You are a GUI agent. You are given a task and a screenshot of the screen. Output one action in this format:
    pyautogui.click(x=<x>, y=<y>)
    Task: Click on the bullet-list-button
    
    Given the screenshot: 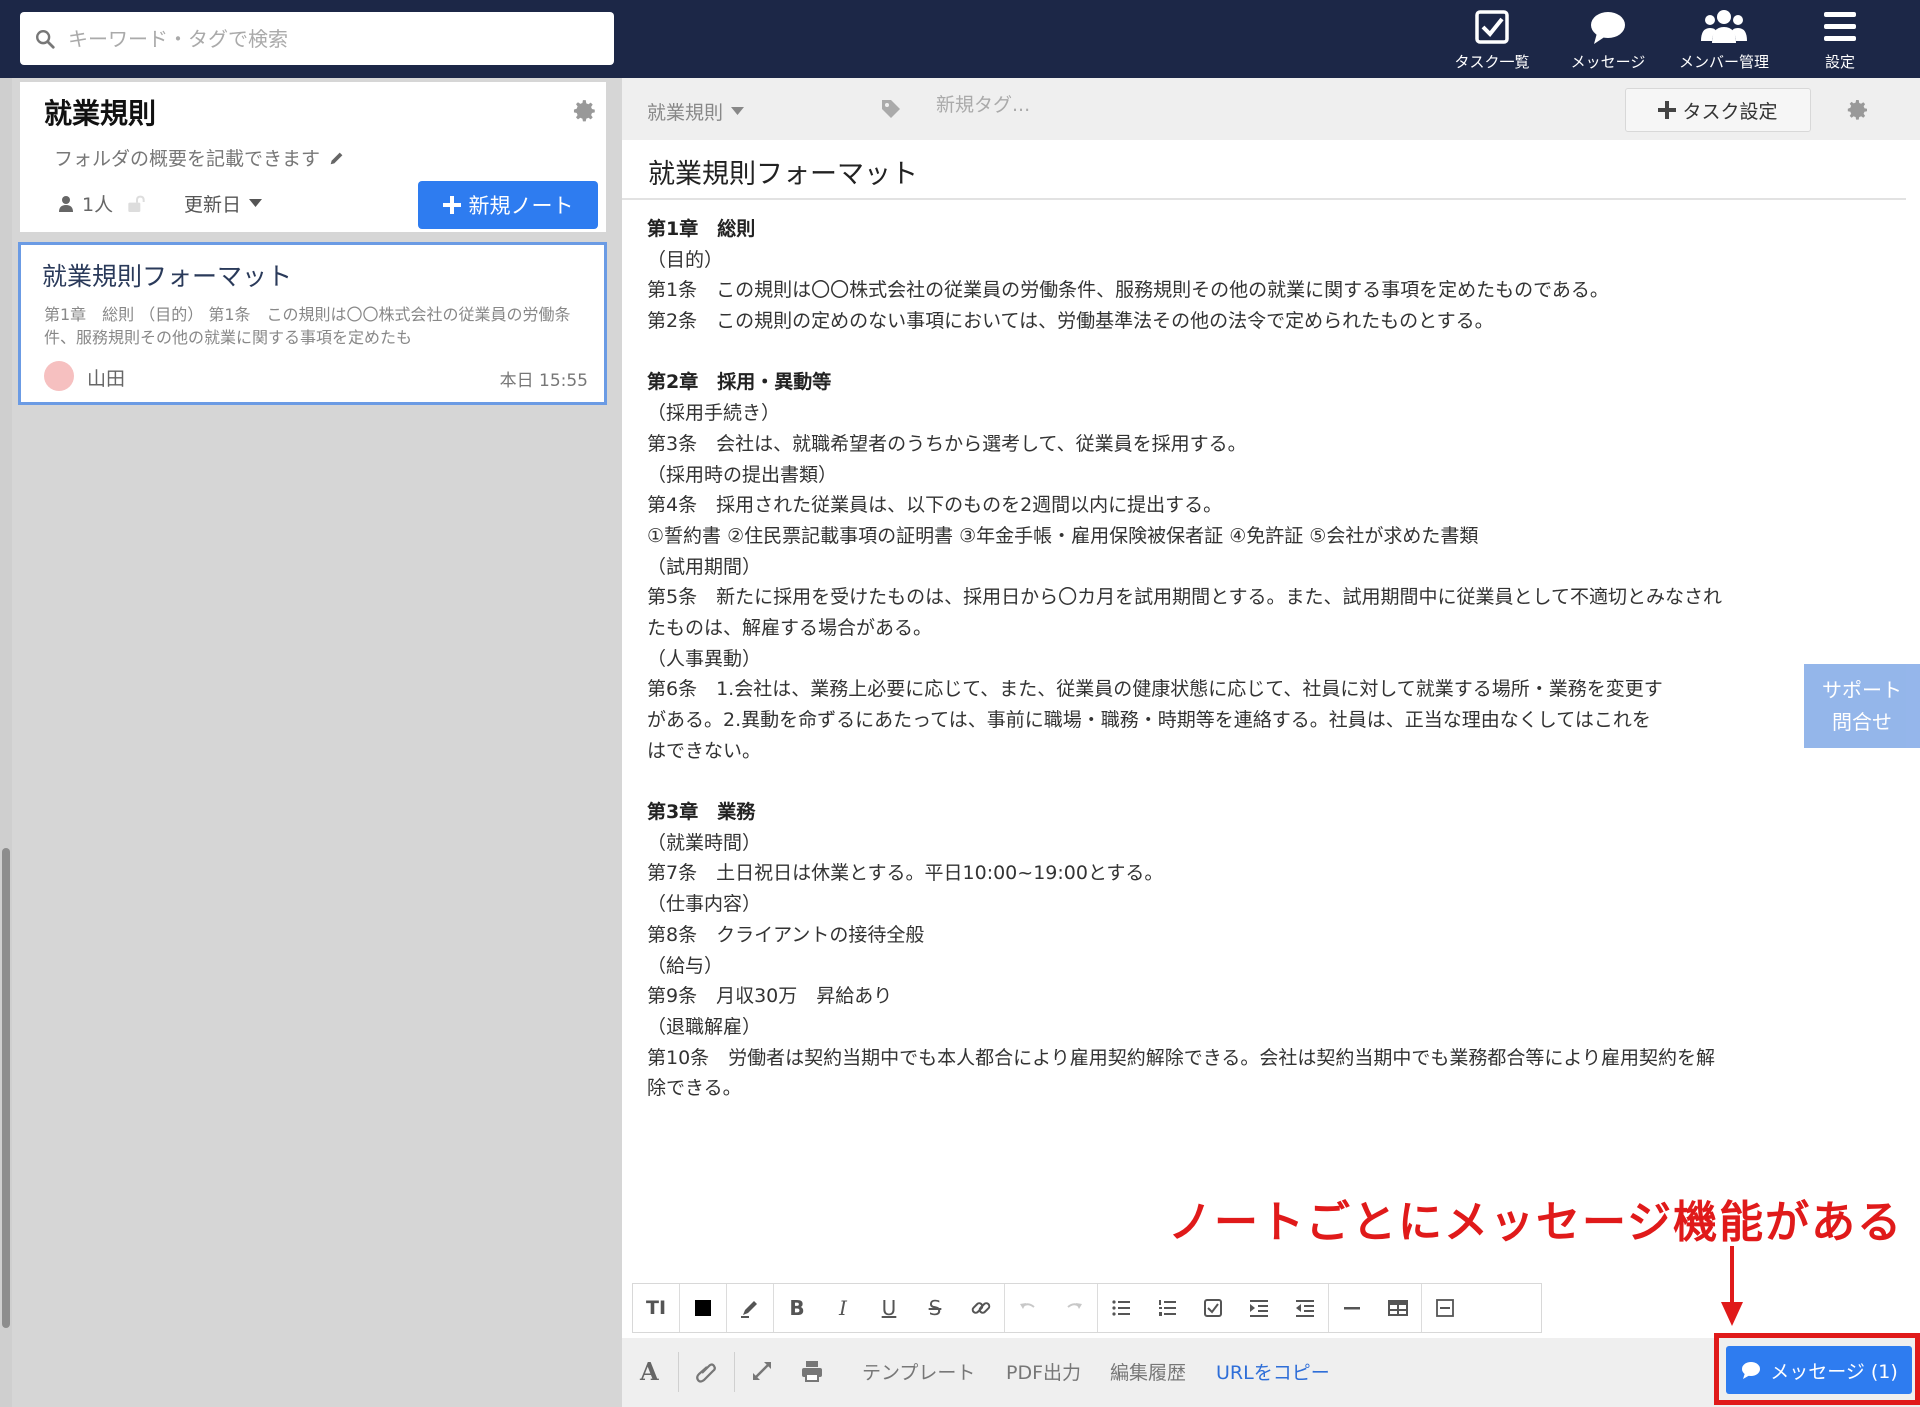 What is the action you would take?
    pyautogui.click(x=1121, y=1308)
    